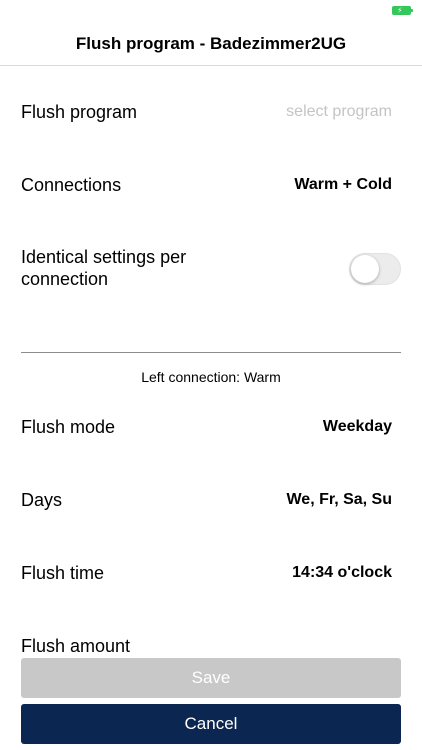 The height and width of the screenshot is (750, 422). I want to click on identical-settings-toggle, so click(375, 269).